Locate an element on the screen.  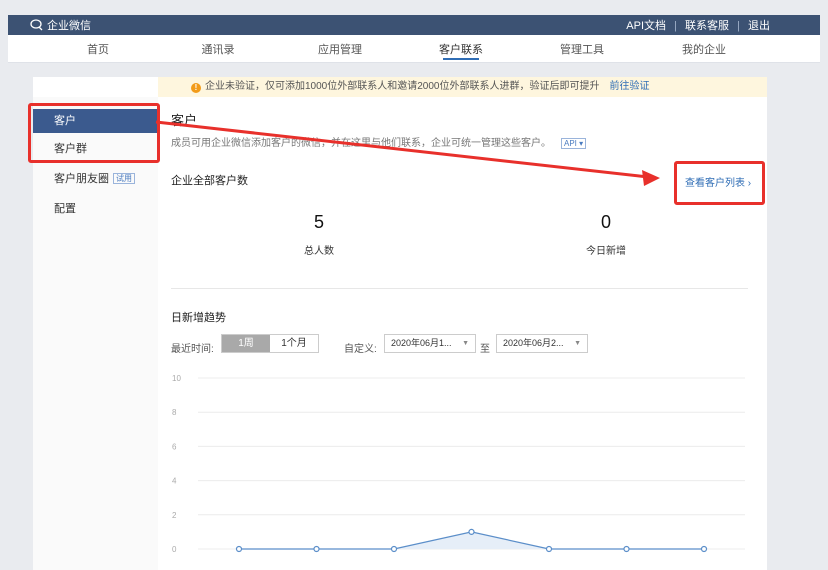
arrow-line is located at coordinates (402, 149).